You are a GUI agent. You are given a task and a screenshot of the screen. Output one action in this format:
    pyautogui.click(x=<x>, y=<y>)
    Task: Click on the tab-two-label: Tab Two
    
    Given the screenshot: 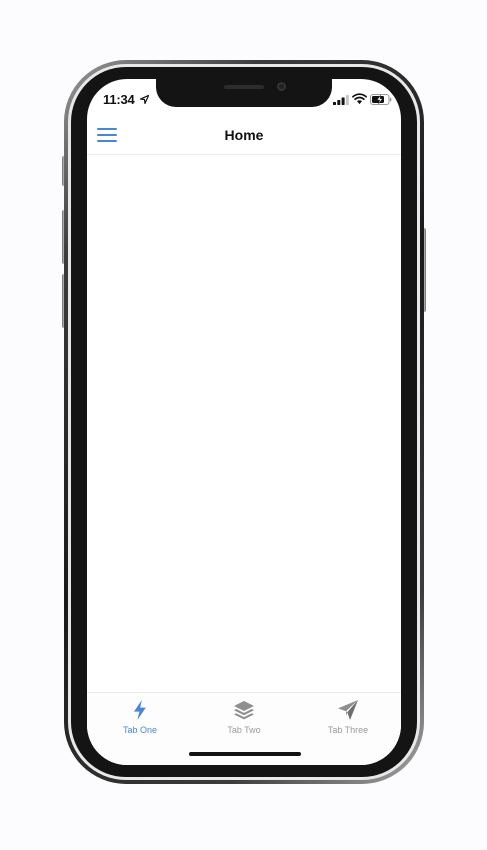 What is the action you would take?
    pyautogui.click(x=244, y=730)
    